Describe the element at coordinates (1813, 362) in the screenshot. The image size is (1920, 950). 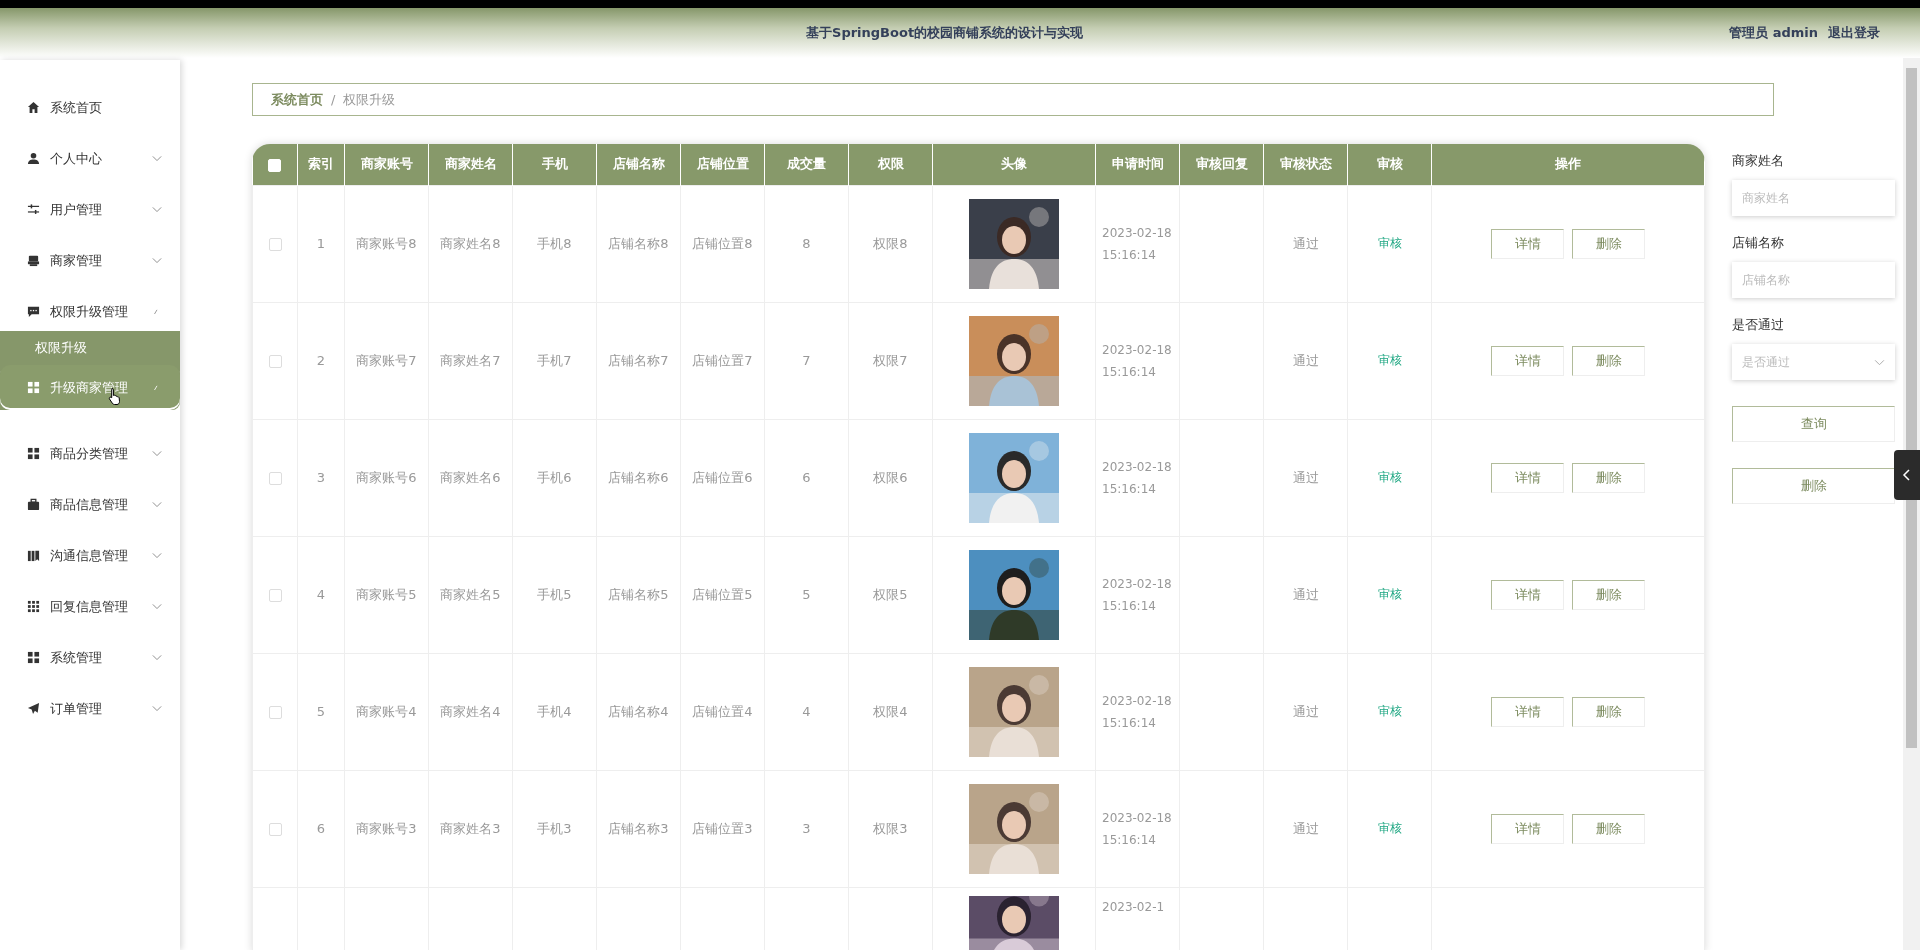
I see `select-field: 是否通过` at that location.